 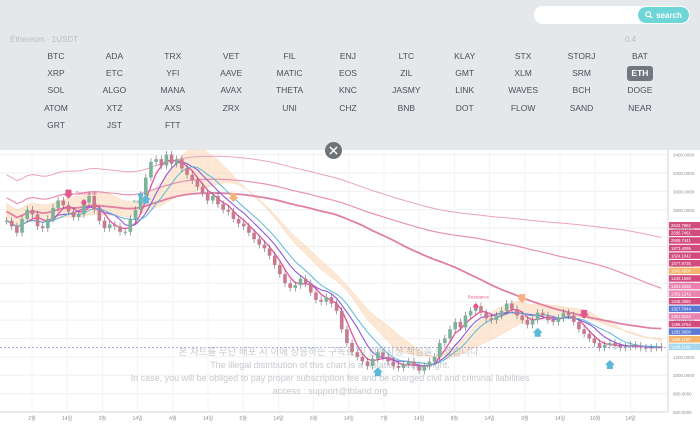 What do you see at coordinates (663, 15) in the screenshot?
I see `search-button: search` at bounding box center [663, 15].